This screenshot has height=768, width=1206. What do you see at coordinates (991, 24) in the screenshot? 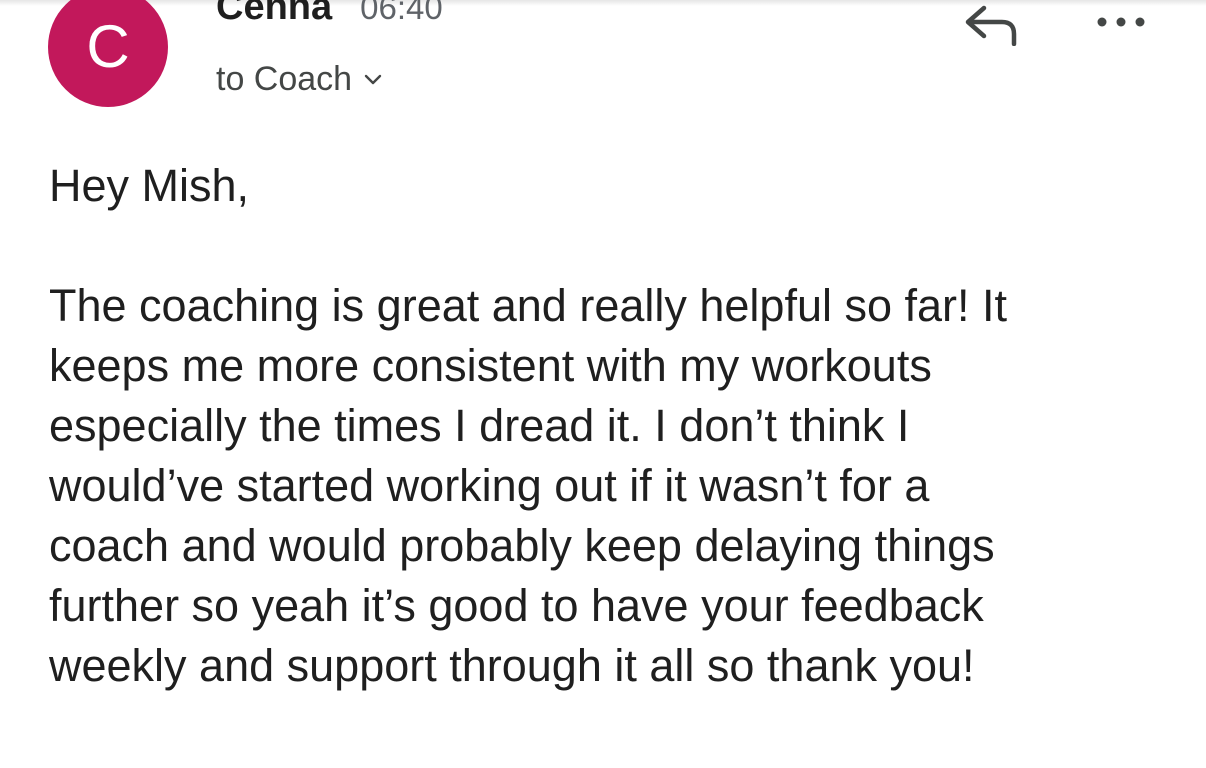
I see `reply-icon` at bounding box center [991, 24].